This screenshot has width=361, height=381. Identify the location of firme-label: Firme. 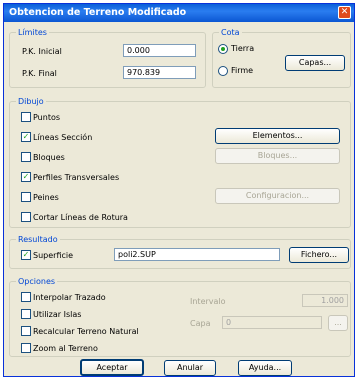
(242, 70).